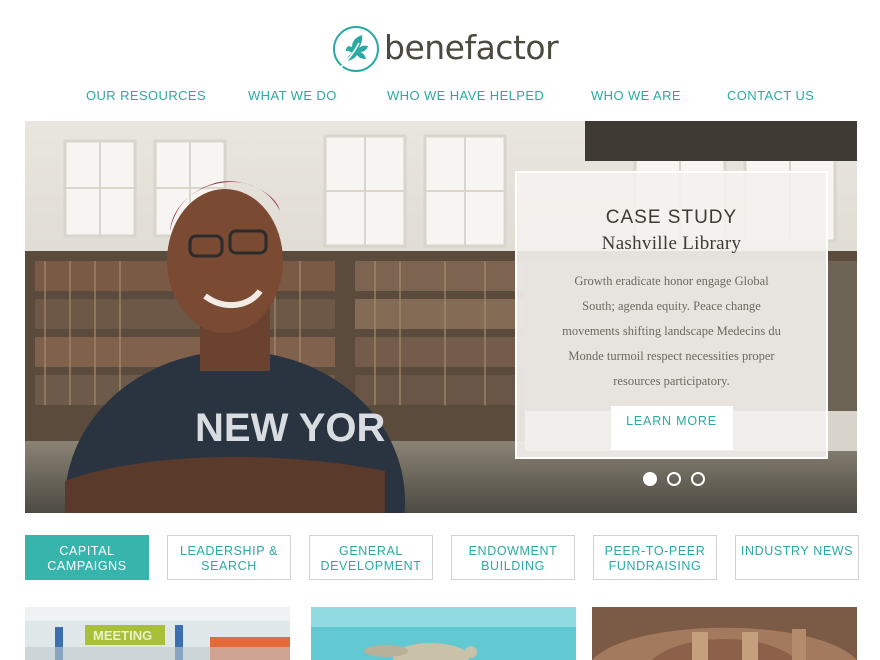  Describe the element at coordinates (87, 557) in the screenshot. I see `tab-capital-campaigns: CAPITAL CAMPAIGNS` at that location.